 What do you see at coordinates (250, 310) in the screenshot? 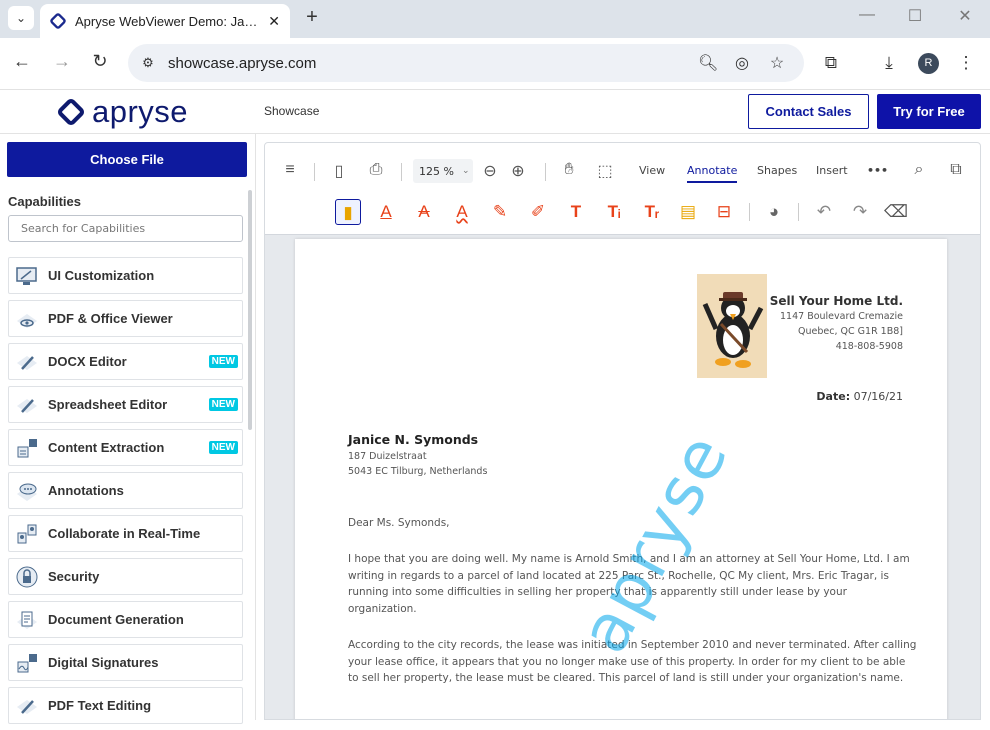
I see `sidebar-scrollbar` at bounding box center [250, 310].